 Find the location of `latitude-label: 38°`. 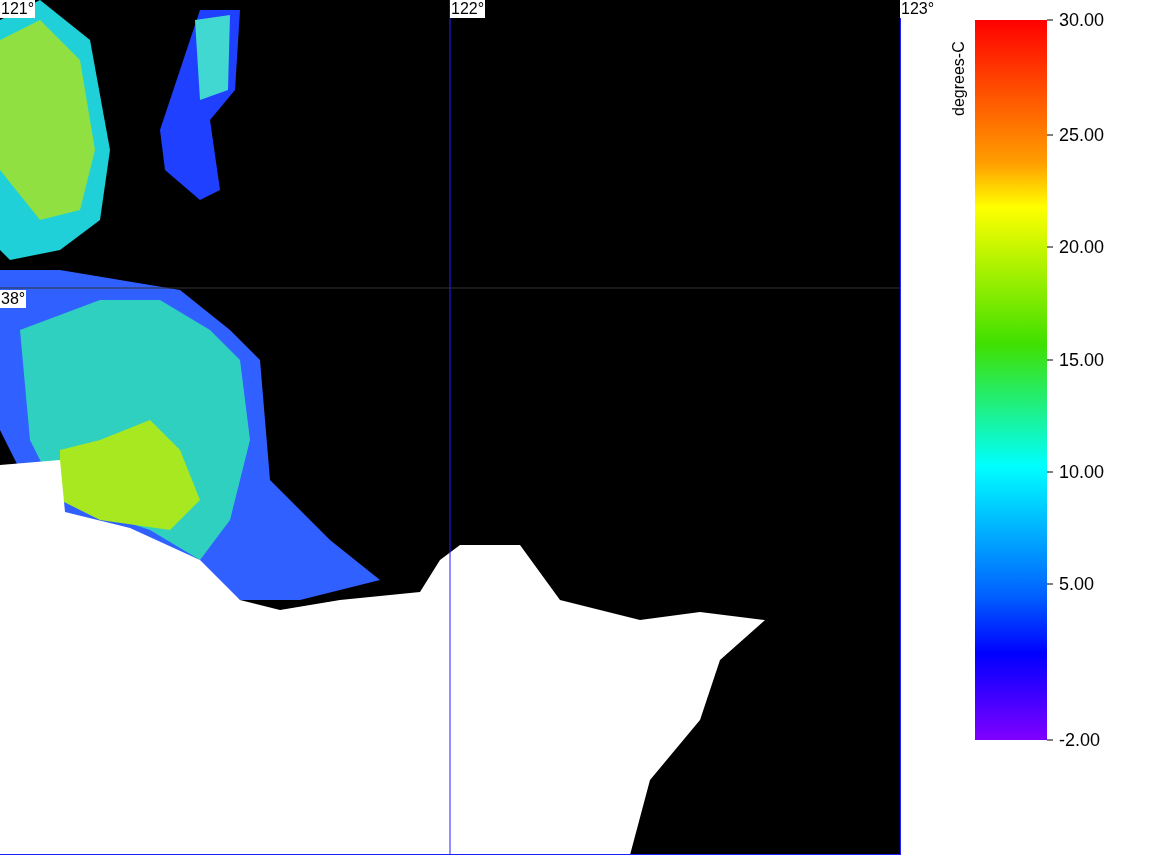

latitude-label: 38° is located at coordinates (13, 299).